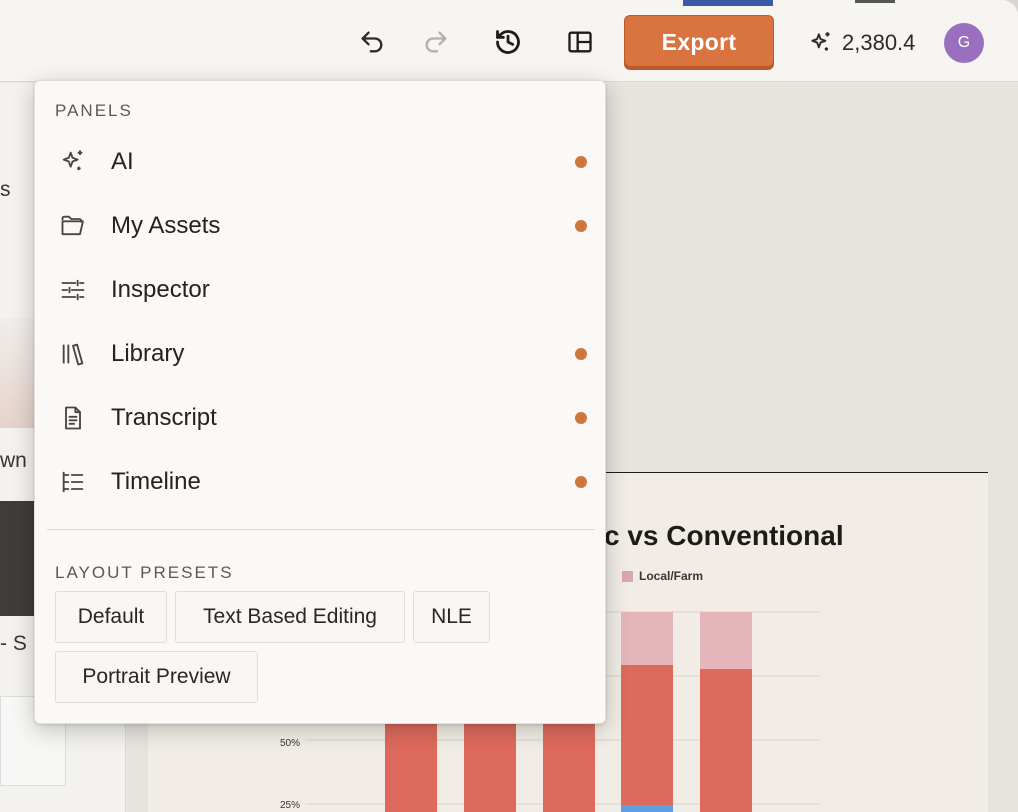  Describe the element at coordinates (321, 418) in the screenshot. I see `menu-item-transcript: Transcript` at that location.